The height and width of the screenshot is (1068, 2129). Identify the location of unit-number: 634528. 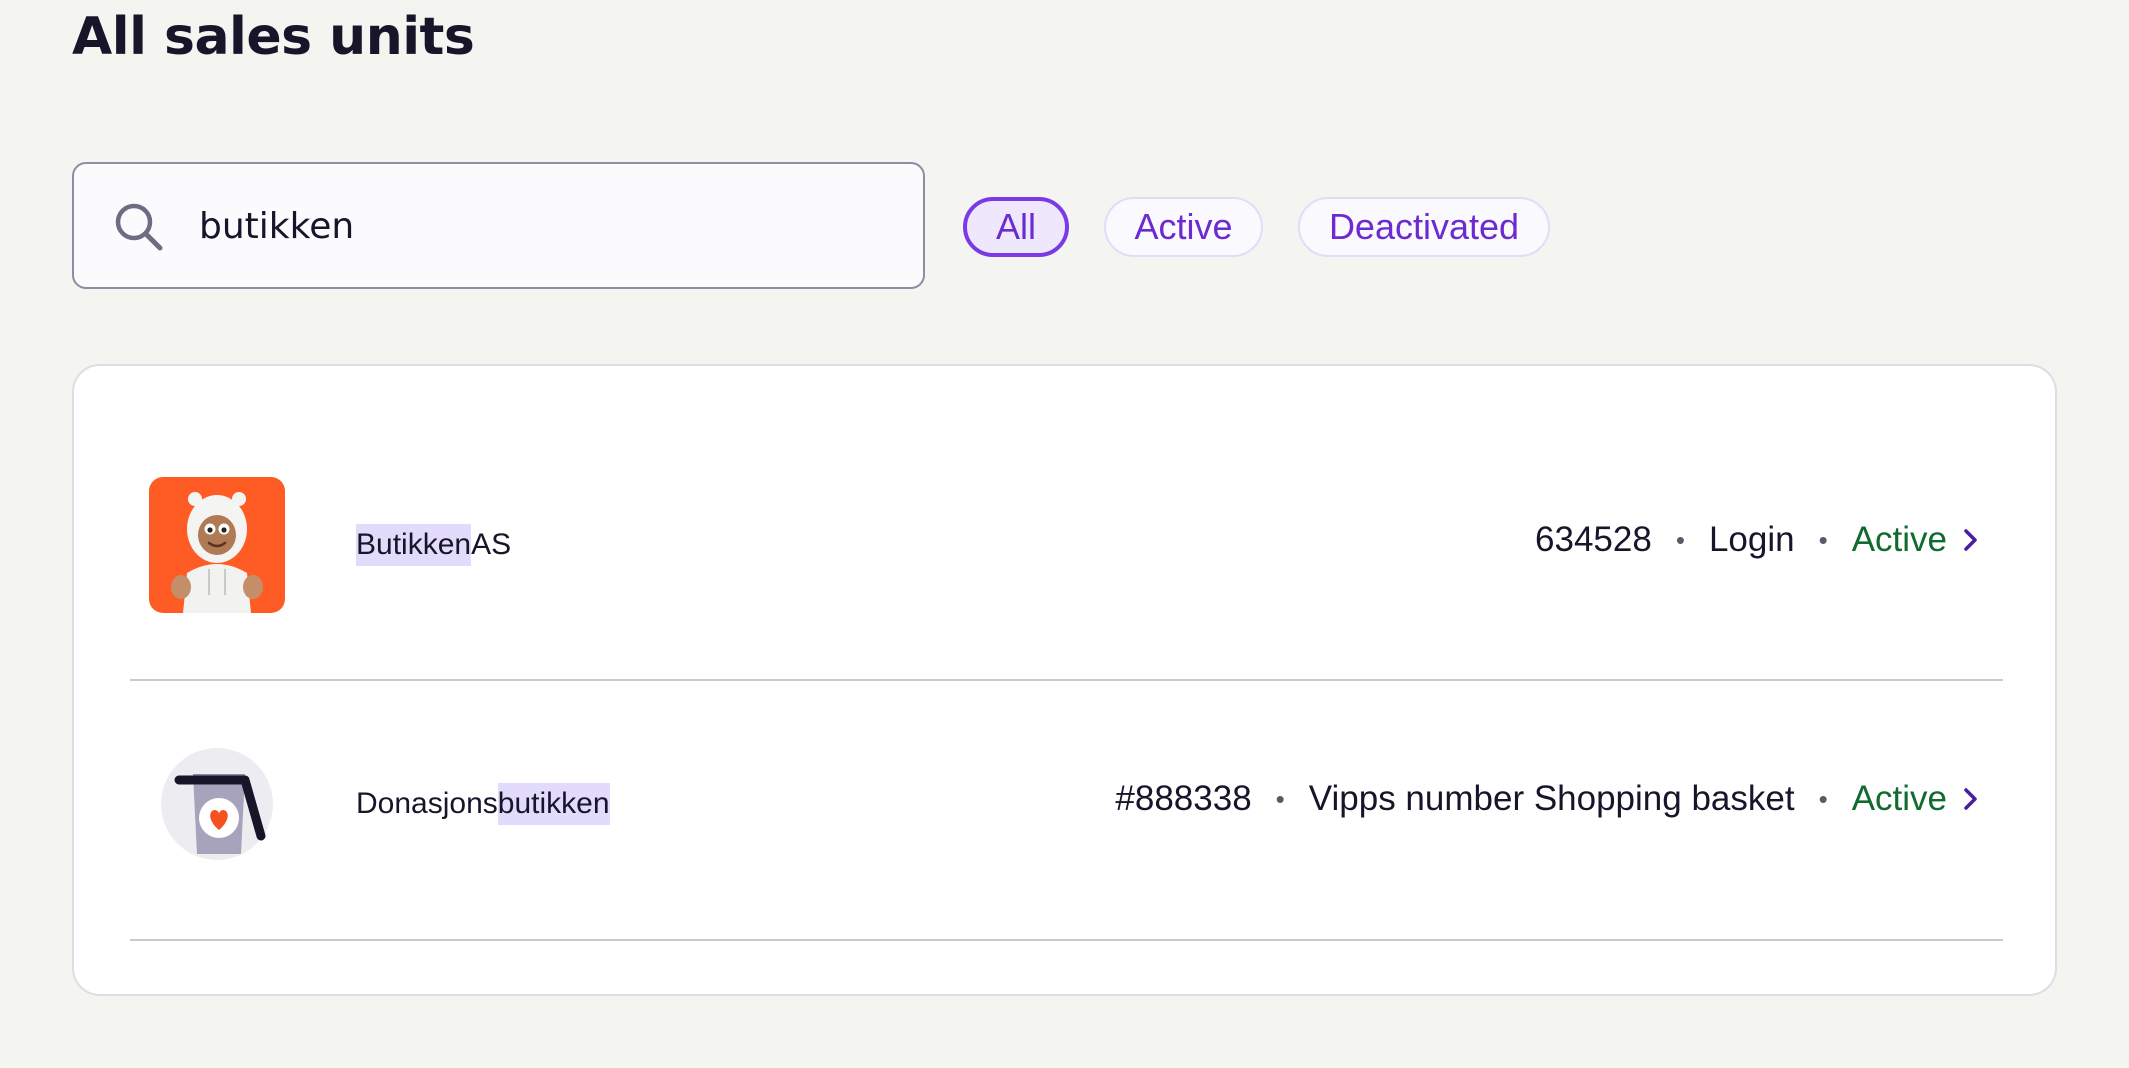
(1593, 539).